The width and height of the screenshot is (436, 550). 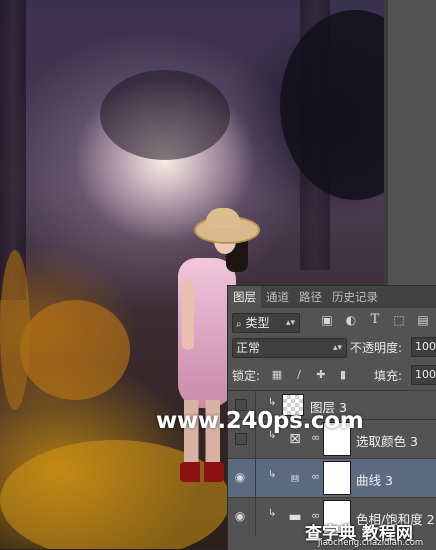 I want to click on girl-hat-crown, so click(x=223, y=218).